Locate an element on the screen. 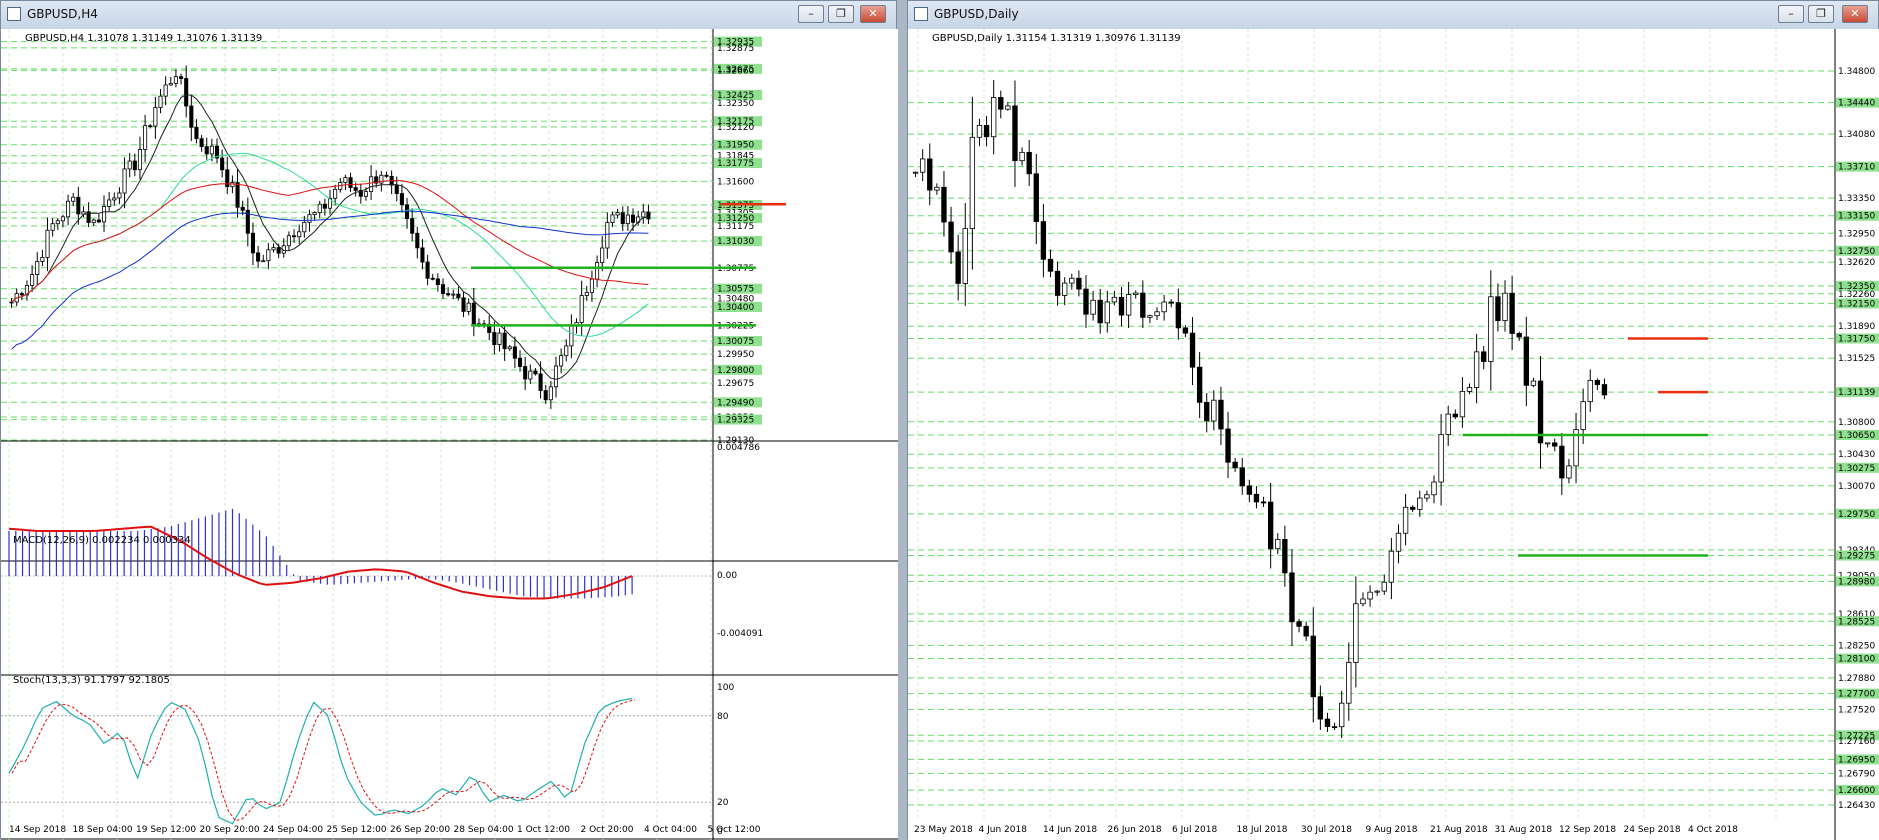  price-axis-label: 1.30275 is located at coordinates (1856, 469).